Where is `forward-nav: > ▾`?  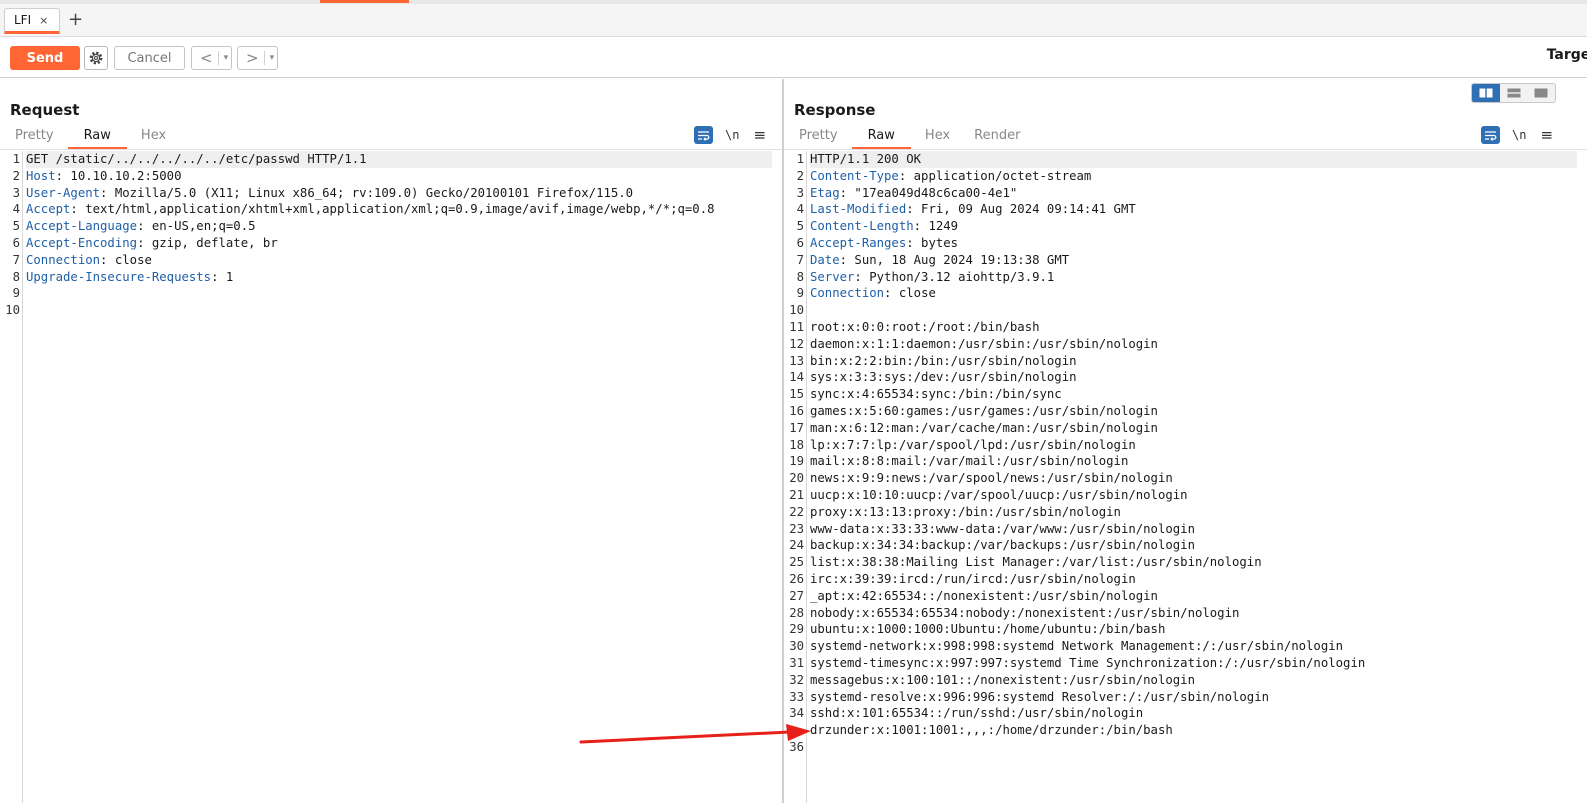 forward-nav: > ▾ is located at coordinates (257, 58).